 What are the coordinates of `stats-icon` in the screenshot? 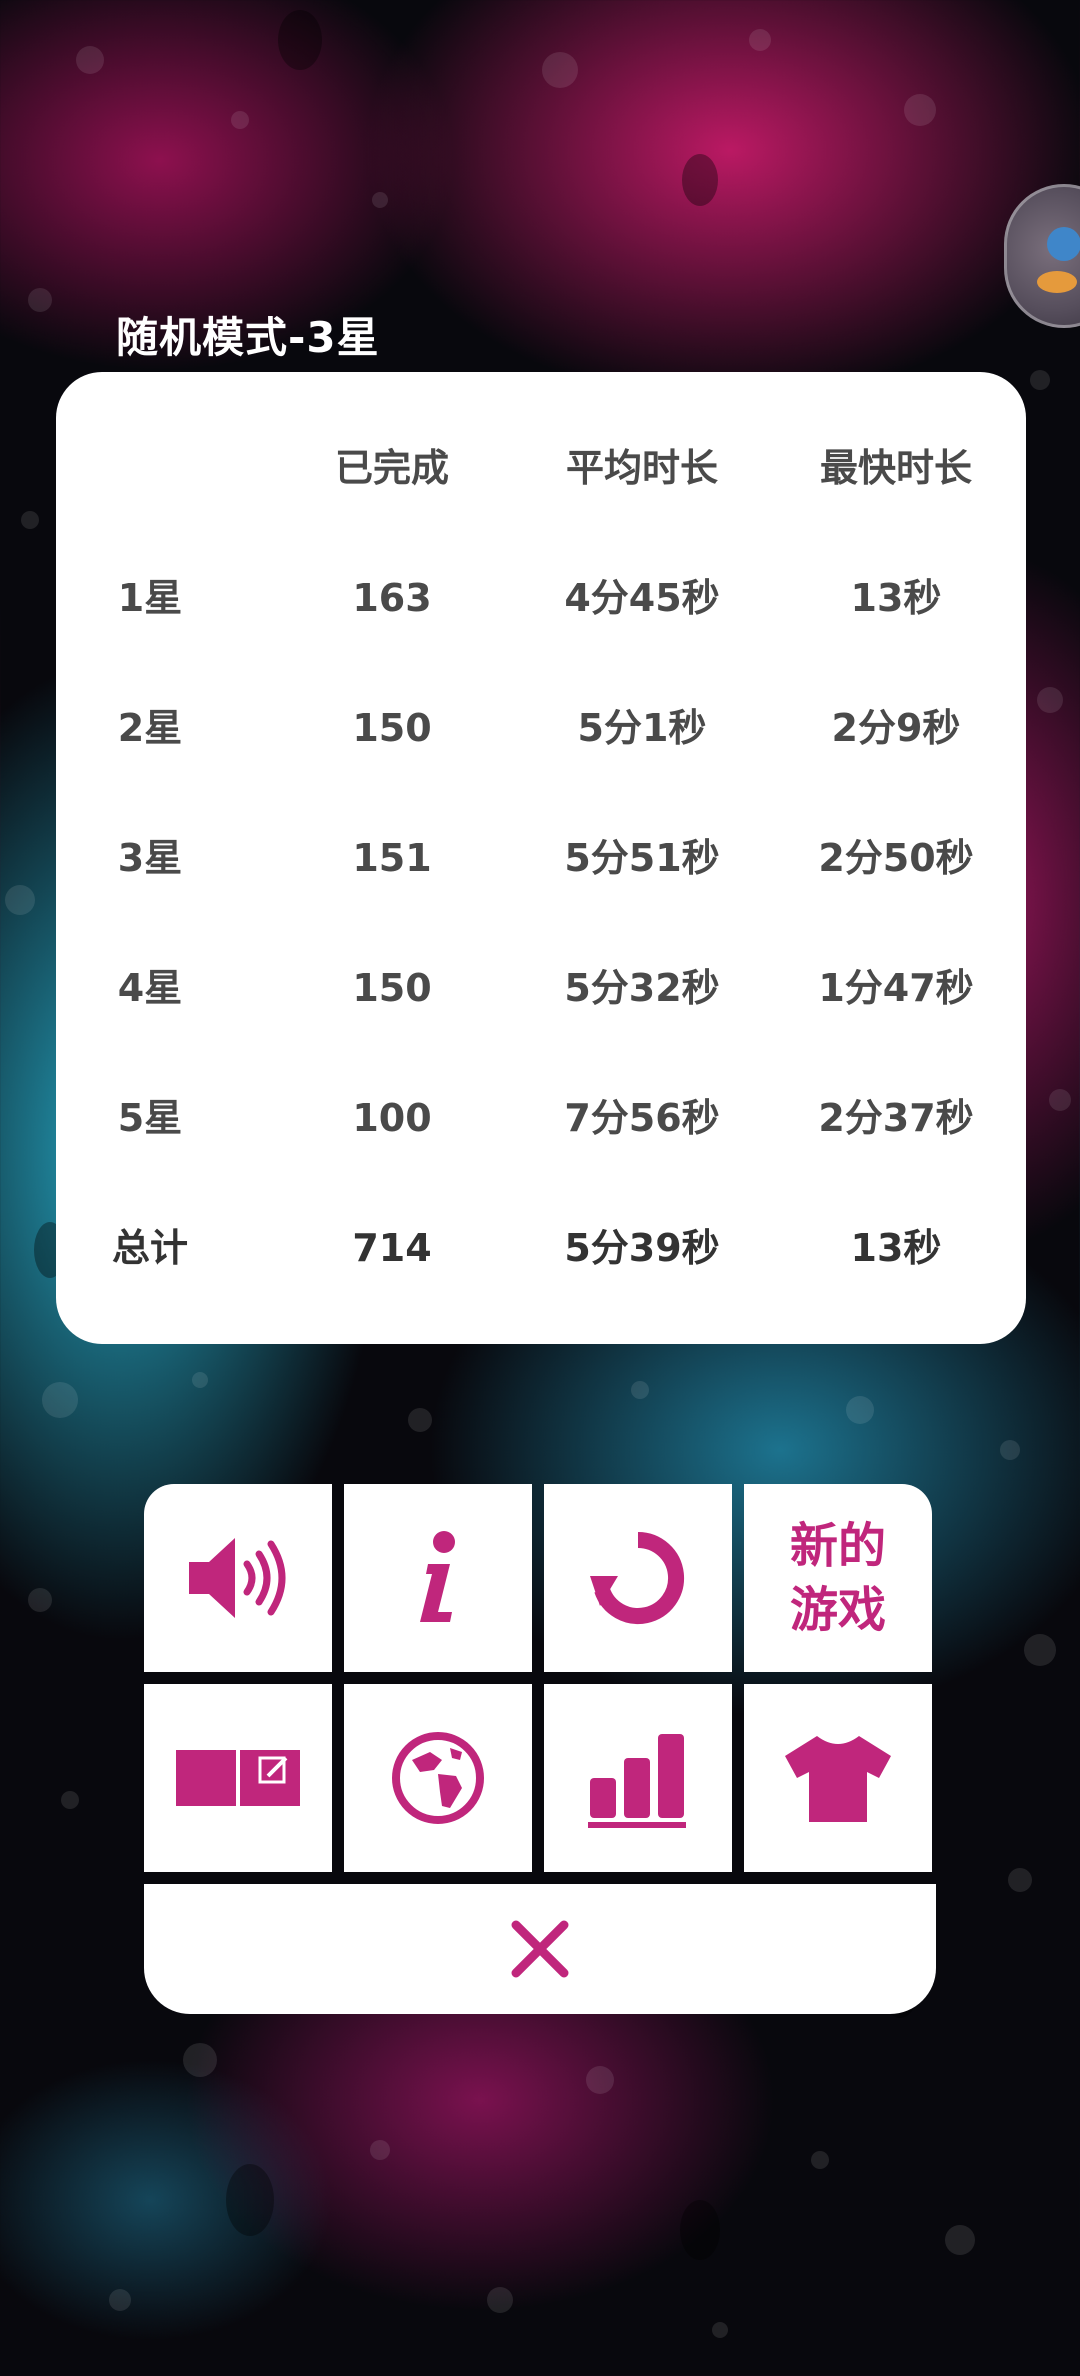 It's located at (637, 1781).